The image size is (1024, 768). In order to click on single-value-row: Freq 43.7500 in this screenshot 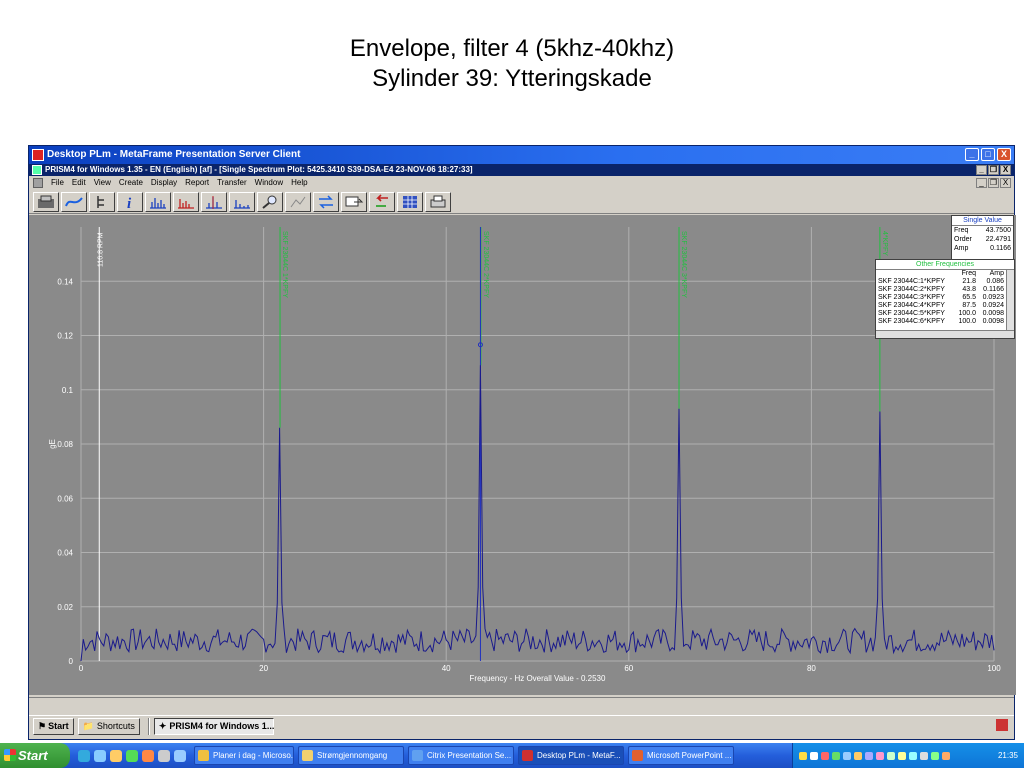, I will do `click(982, 230)`.